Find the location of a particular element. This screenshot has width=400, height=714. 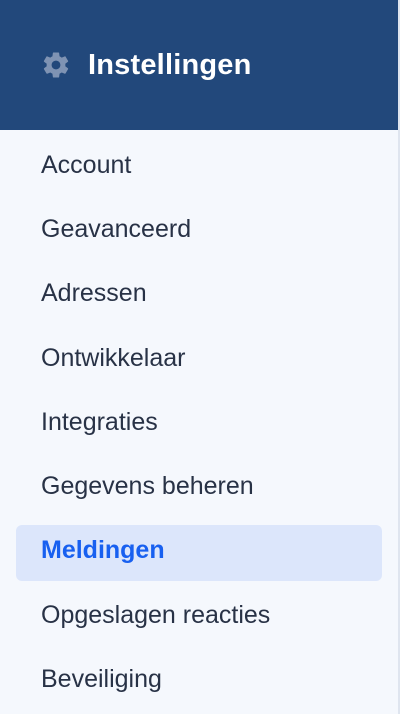

sidebar-item-ontwikkelaar: Ontwikkelaar is located at coordinates (199, 358).